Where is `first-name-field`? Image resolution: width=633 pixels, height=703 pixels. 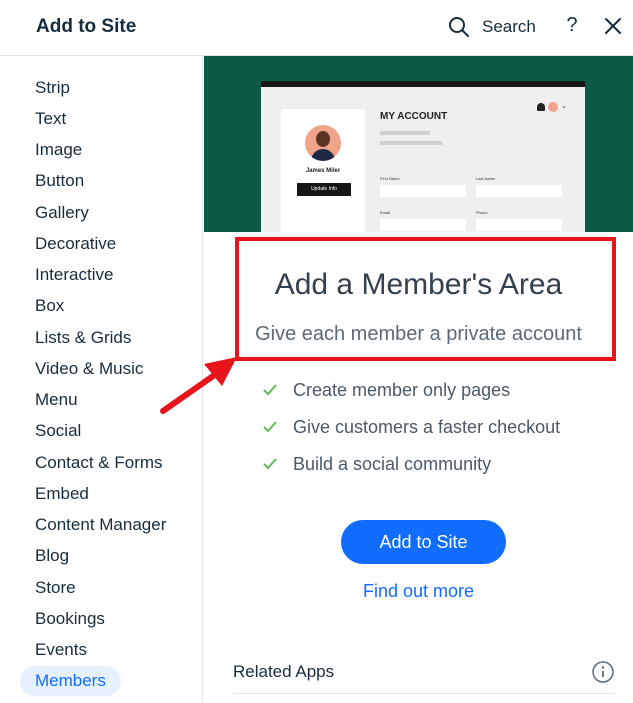
first-name-field is located at coordinates (423, 191).